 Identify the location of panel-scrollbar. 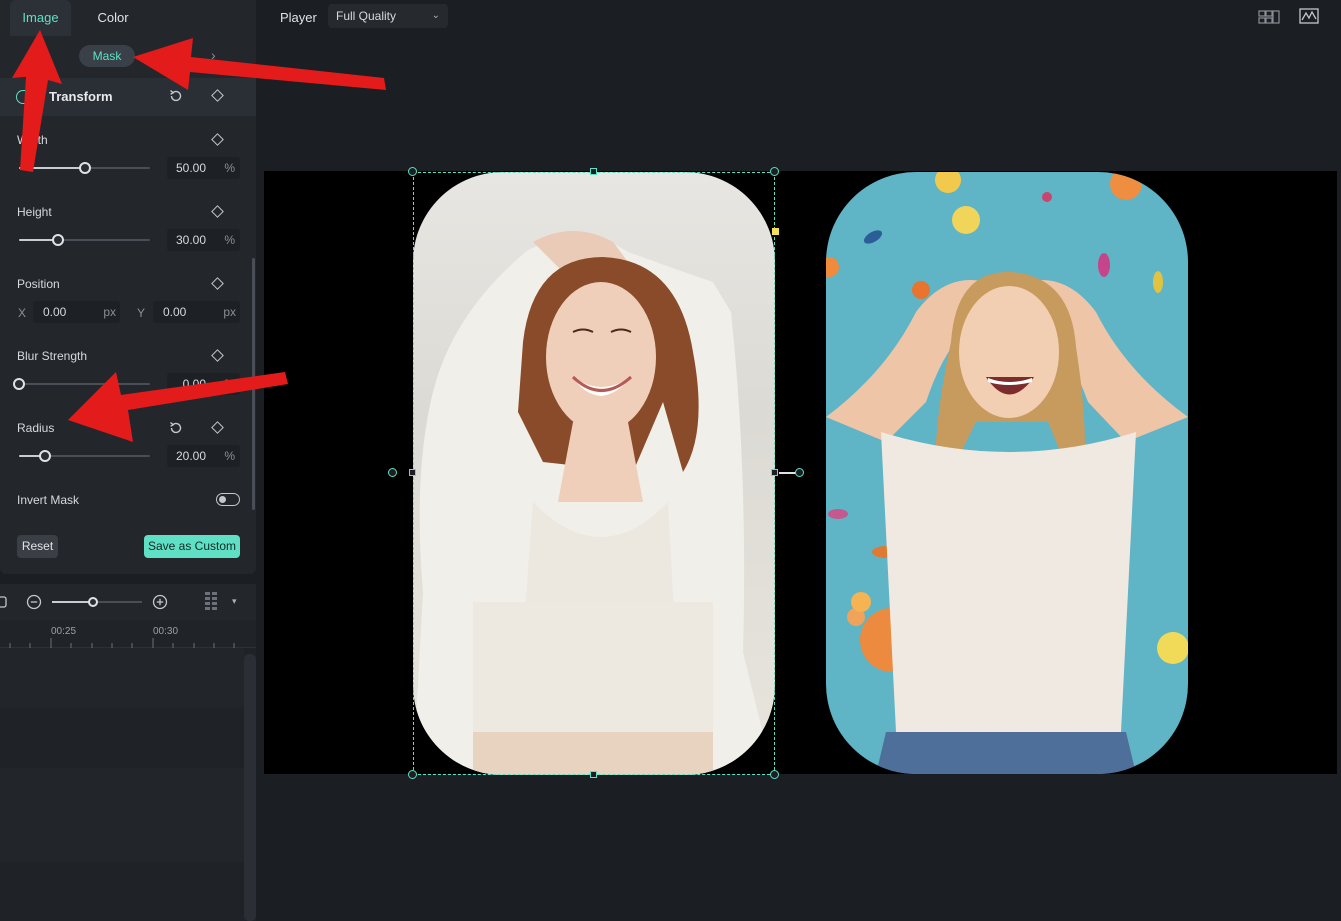
(253, 384).